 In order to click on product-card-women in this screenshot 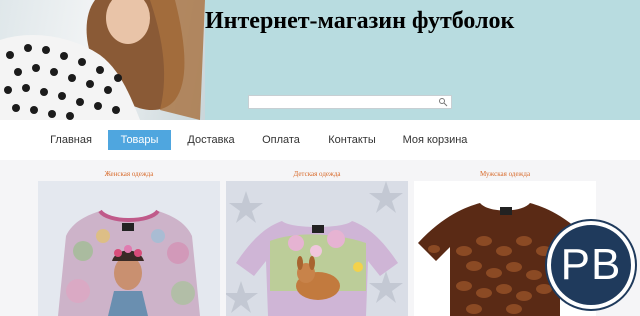, I will do `click(129, 248)`.